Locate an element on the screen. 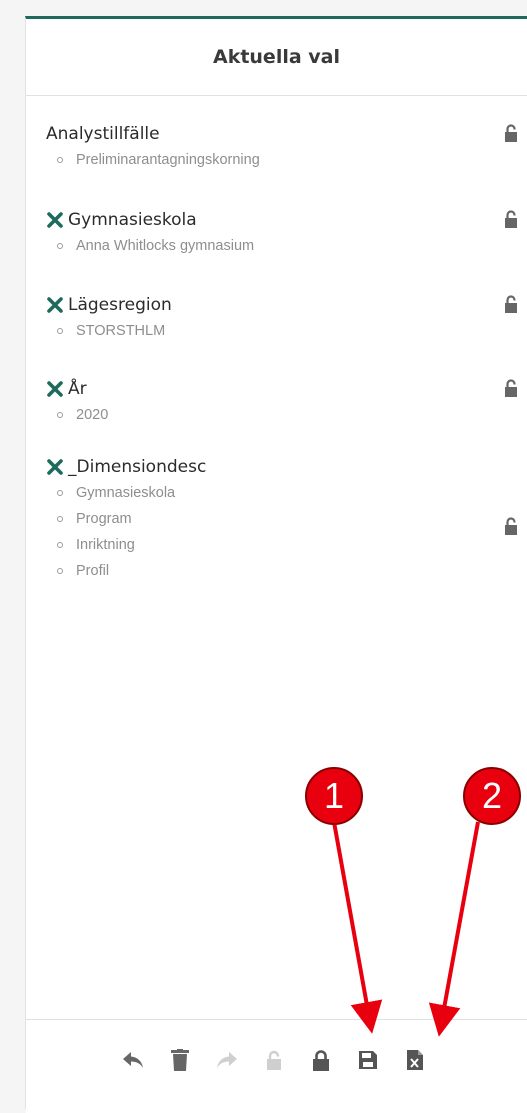 The image size is (527, 1113). selection-title: Analystillfälle is located at coordinates (286, 134).